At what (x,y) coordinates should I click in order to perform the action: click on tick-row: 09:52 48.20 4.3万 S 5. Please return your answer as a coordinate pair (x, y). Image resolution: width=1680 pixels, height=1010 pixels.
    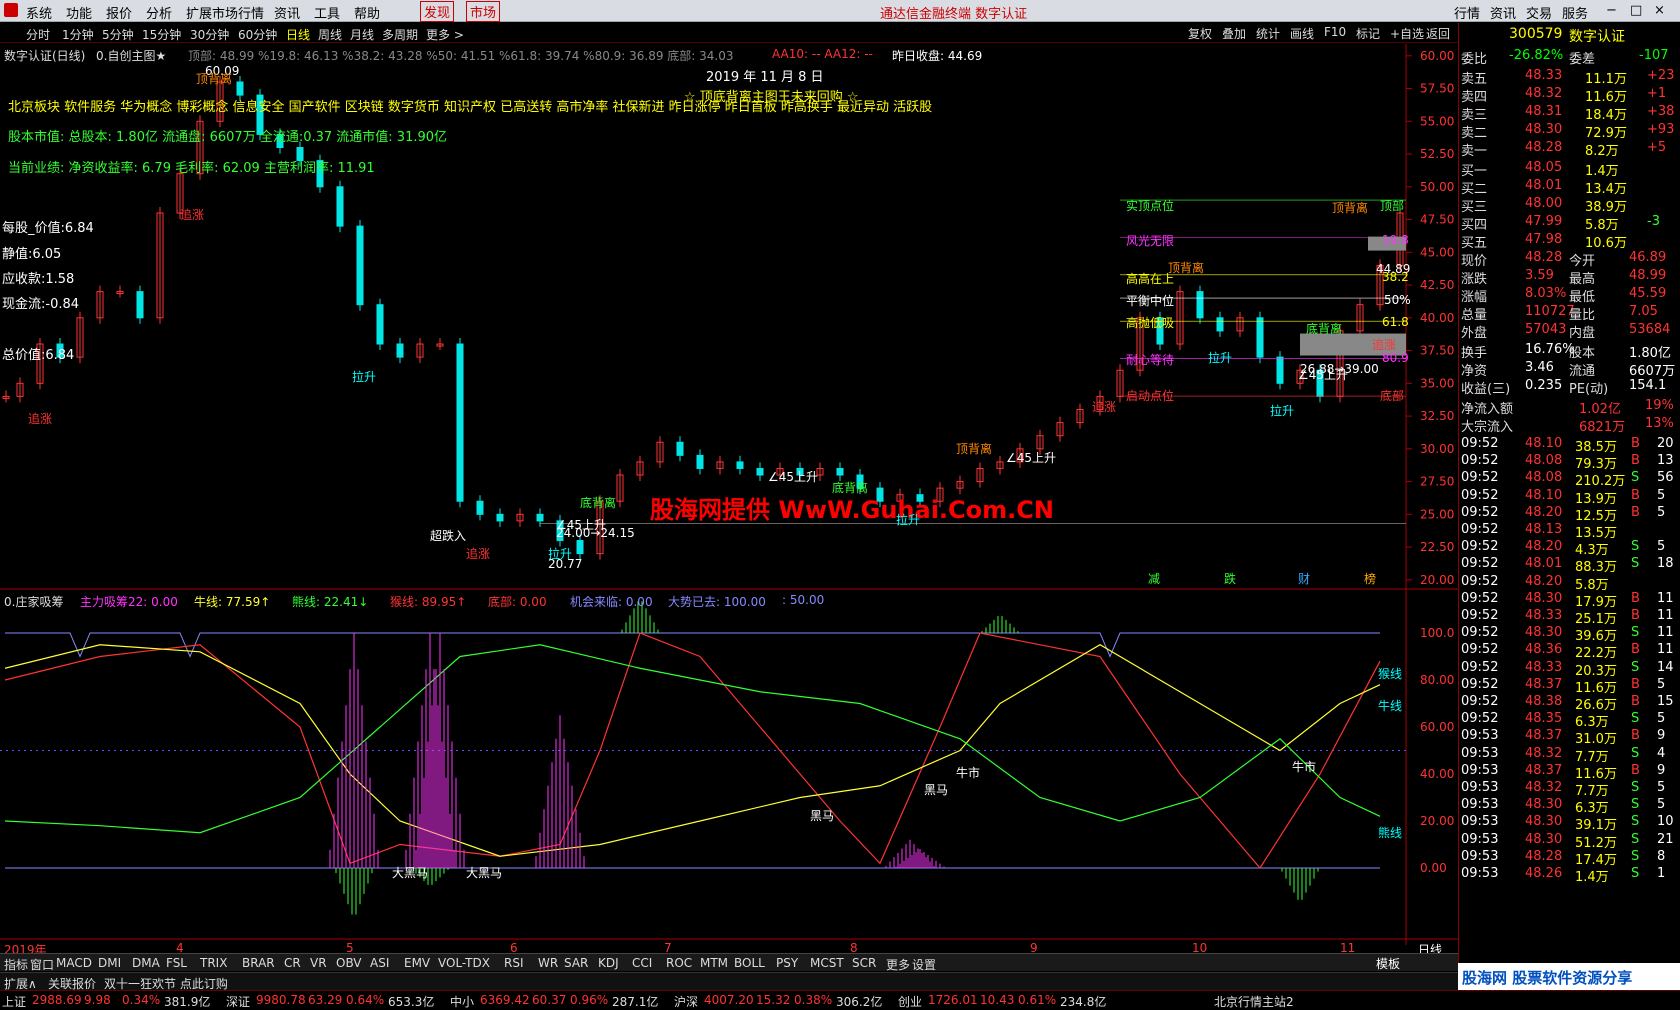
    Looking at the image, I should click on (1569, 548).